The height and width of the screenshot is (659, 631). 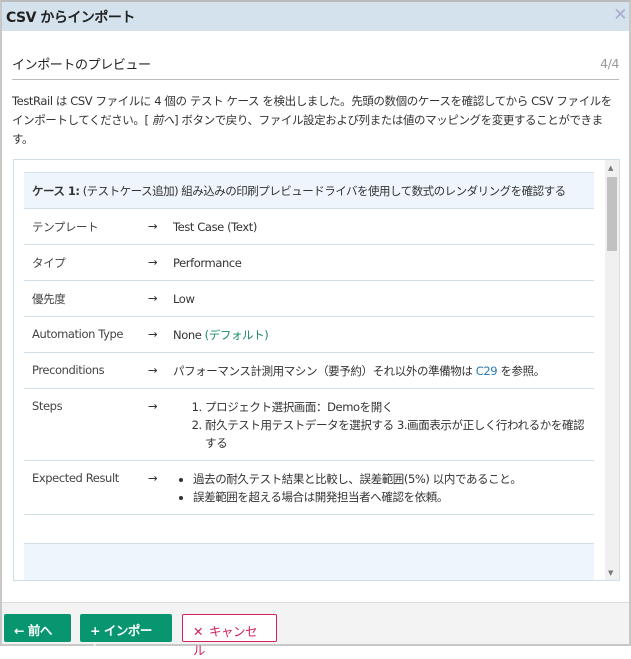 What do you see at coordinates (75, 478) in the screenshot?
I see `field-label: Expected Result` at bounding box center [75, 478].